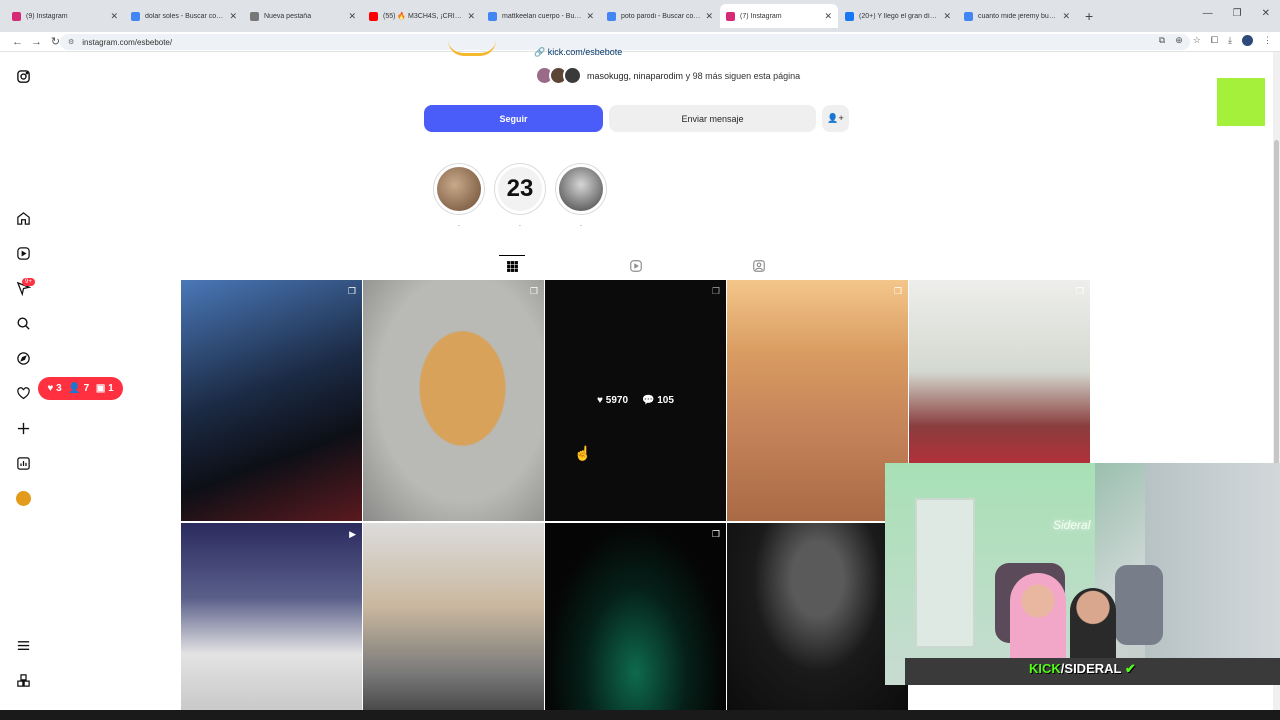  I want to click on address-bar: ⚙ instagram.com/esbebote/, so click(625, 42).